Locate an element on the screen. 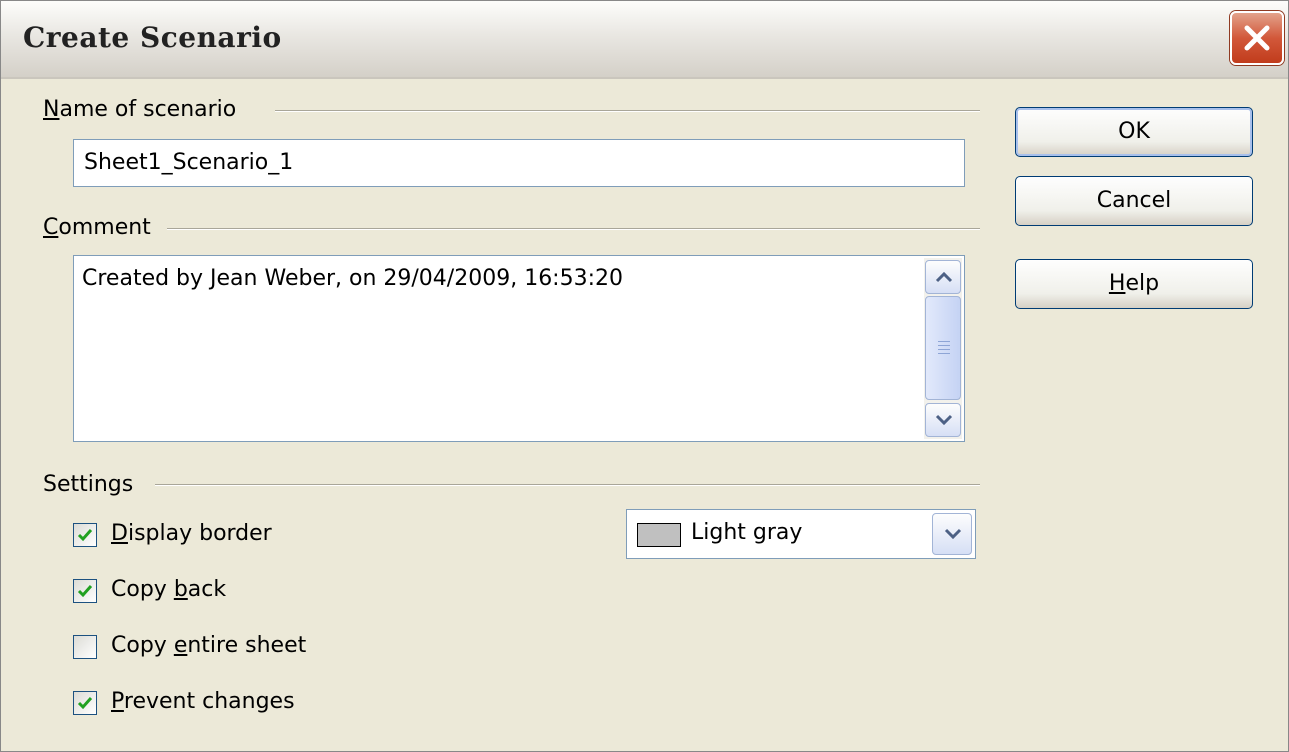  copy-back-checkbox is located at coordinates (85, 591).